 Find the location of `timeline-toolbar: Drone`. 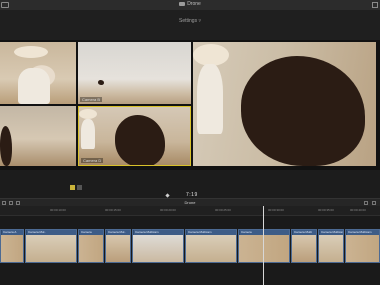

timeline-toolbar: Drone is located at coordinates (190, 202).